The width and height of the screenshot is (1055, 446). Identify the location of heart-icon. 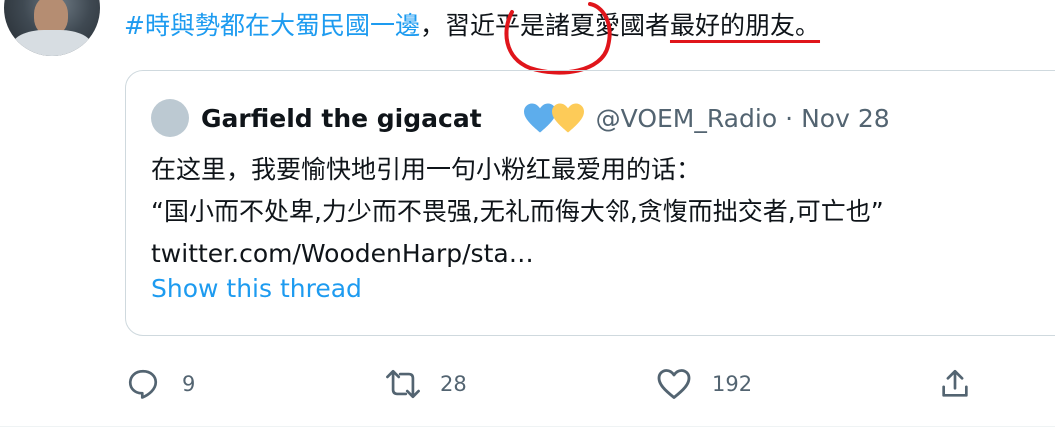
(674, 384).